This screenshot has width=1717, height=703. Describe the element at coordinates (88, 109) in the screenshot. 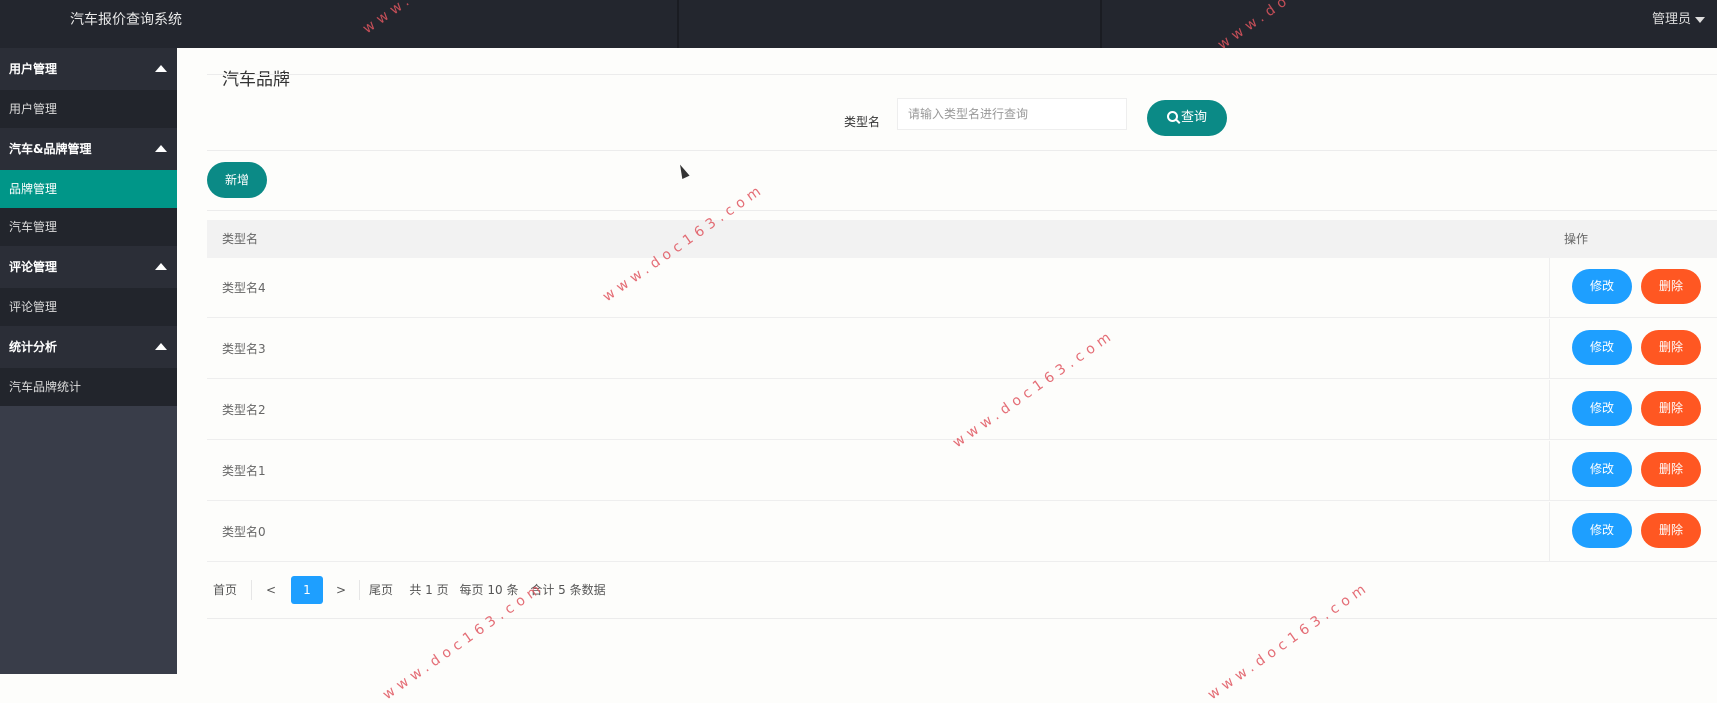

I see `sidebar-item-user-management: 用户管理` at that location.